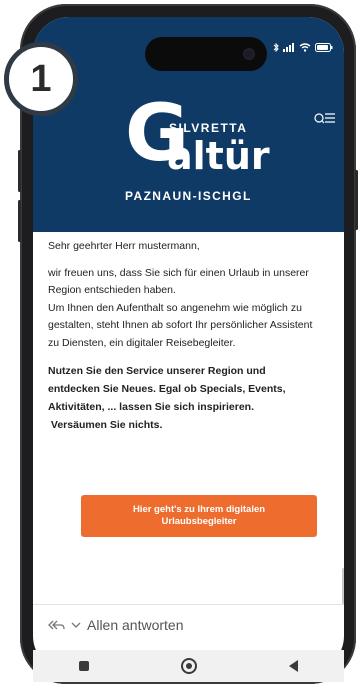 The height and width of the screenshot is (688, 363). What do you see at coordinates (199, 509) in the screenshot?
I see `cta-line-1: Hier geht's zu Ihrem digitalen` at bounding box center [199, 509].